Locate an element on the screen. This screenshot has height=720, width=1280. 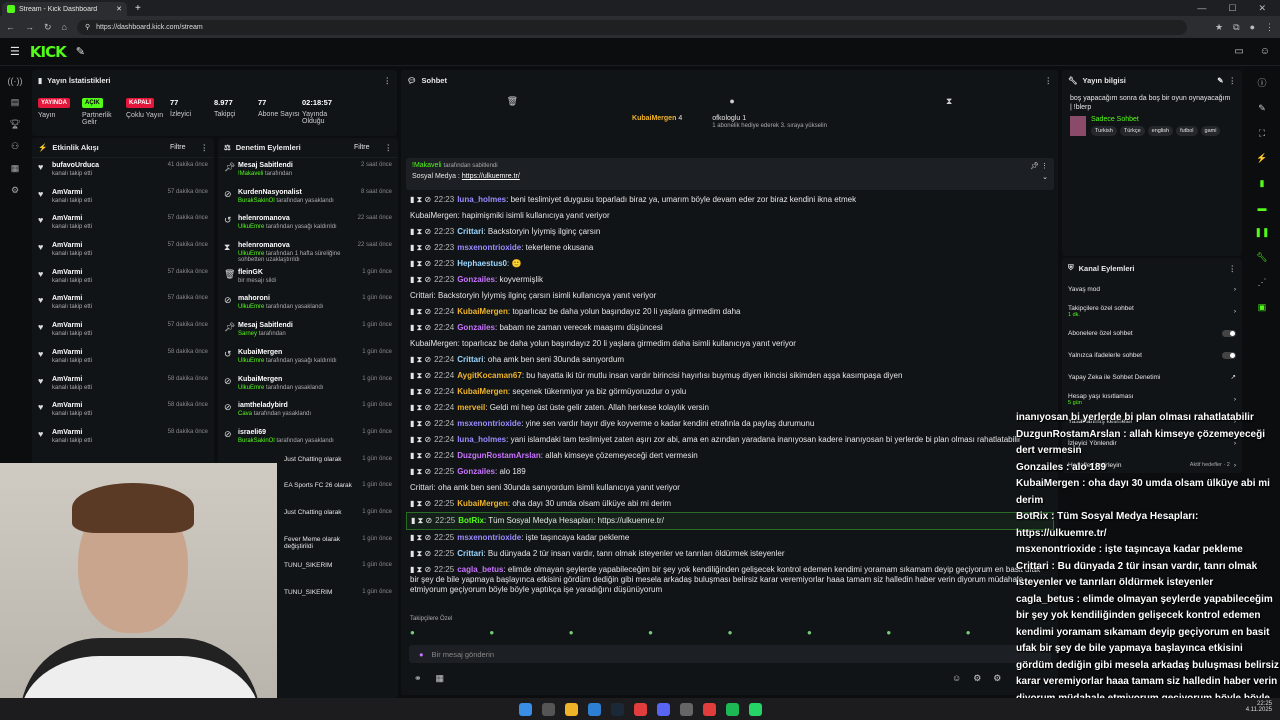
chat-message: ▮ ⧗ ⊘ 22:23 Gonzailes: koyvermişlik is located at coordinates (730, 280).